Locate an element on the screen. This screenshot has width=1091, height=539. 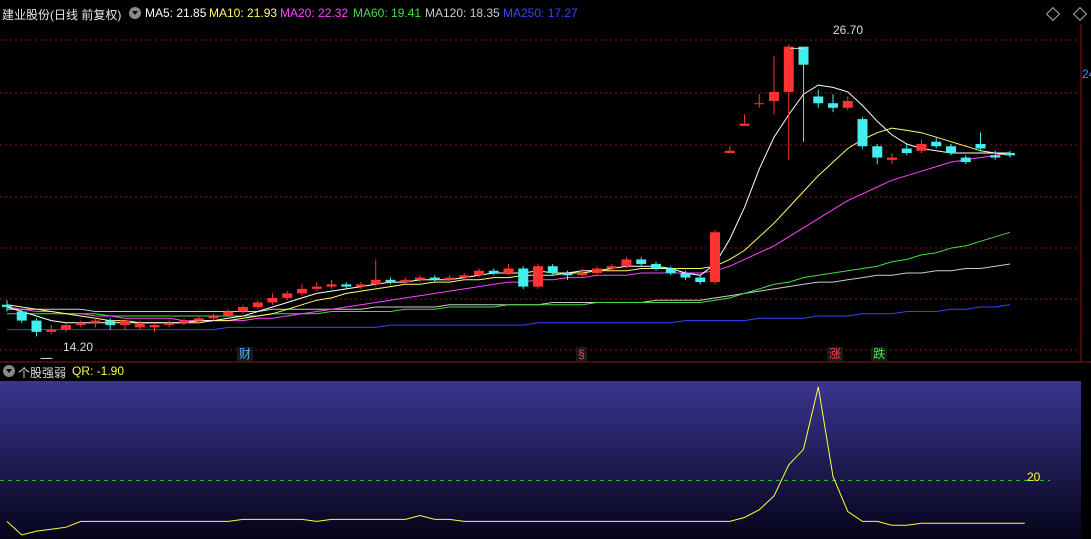
low-price-label: 14.20 is located at coordinates (78, 347).